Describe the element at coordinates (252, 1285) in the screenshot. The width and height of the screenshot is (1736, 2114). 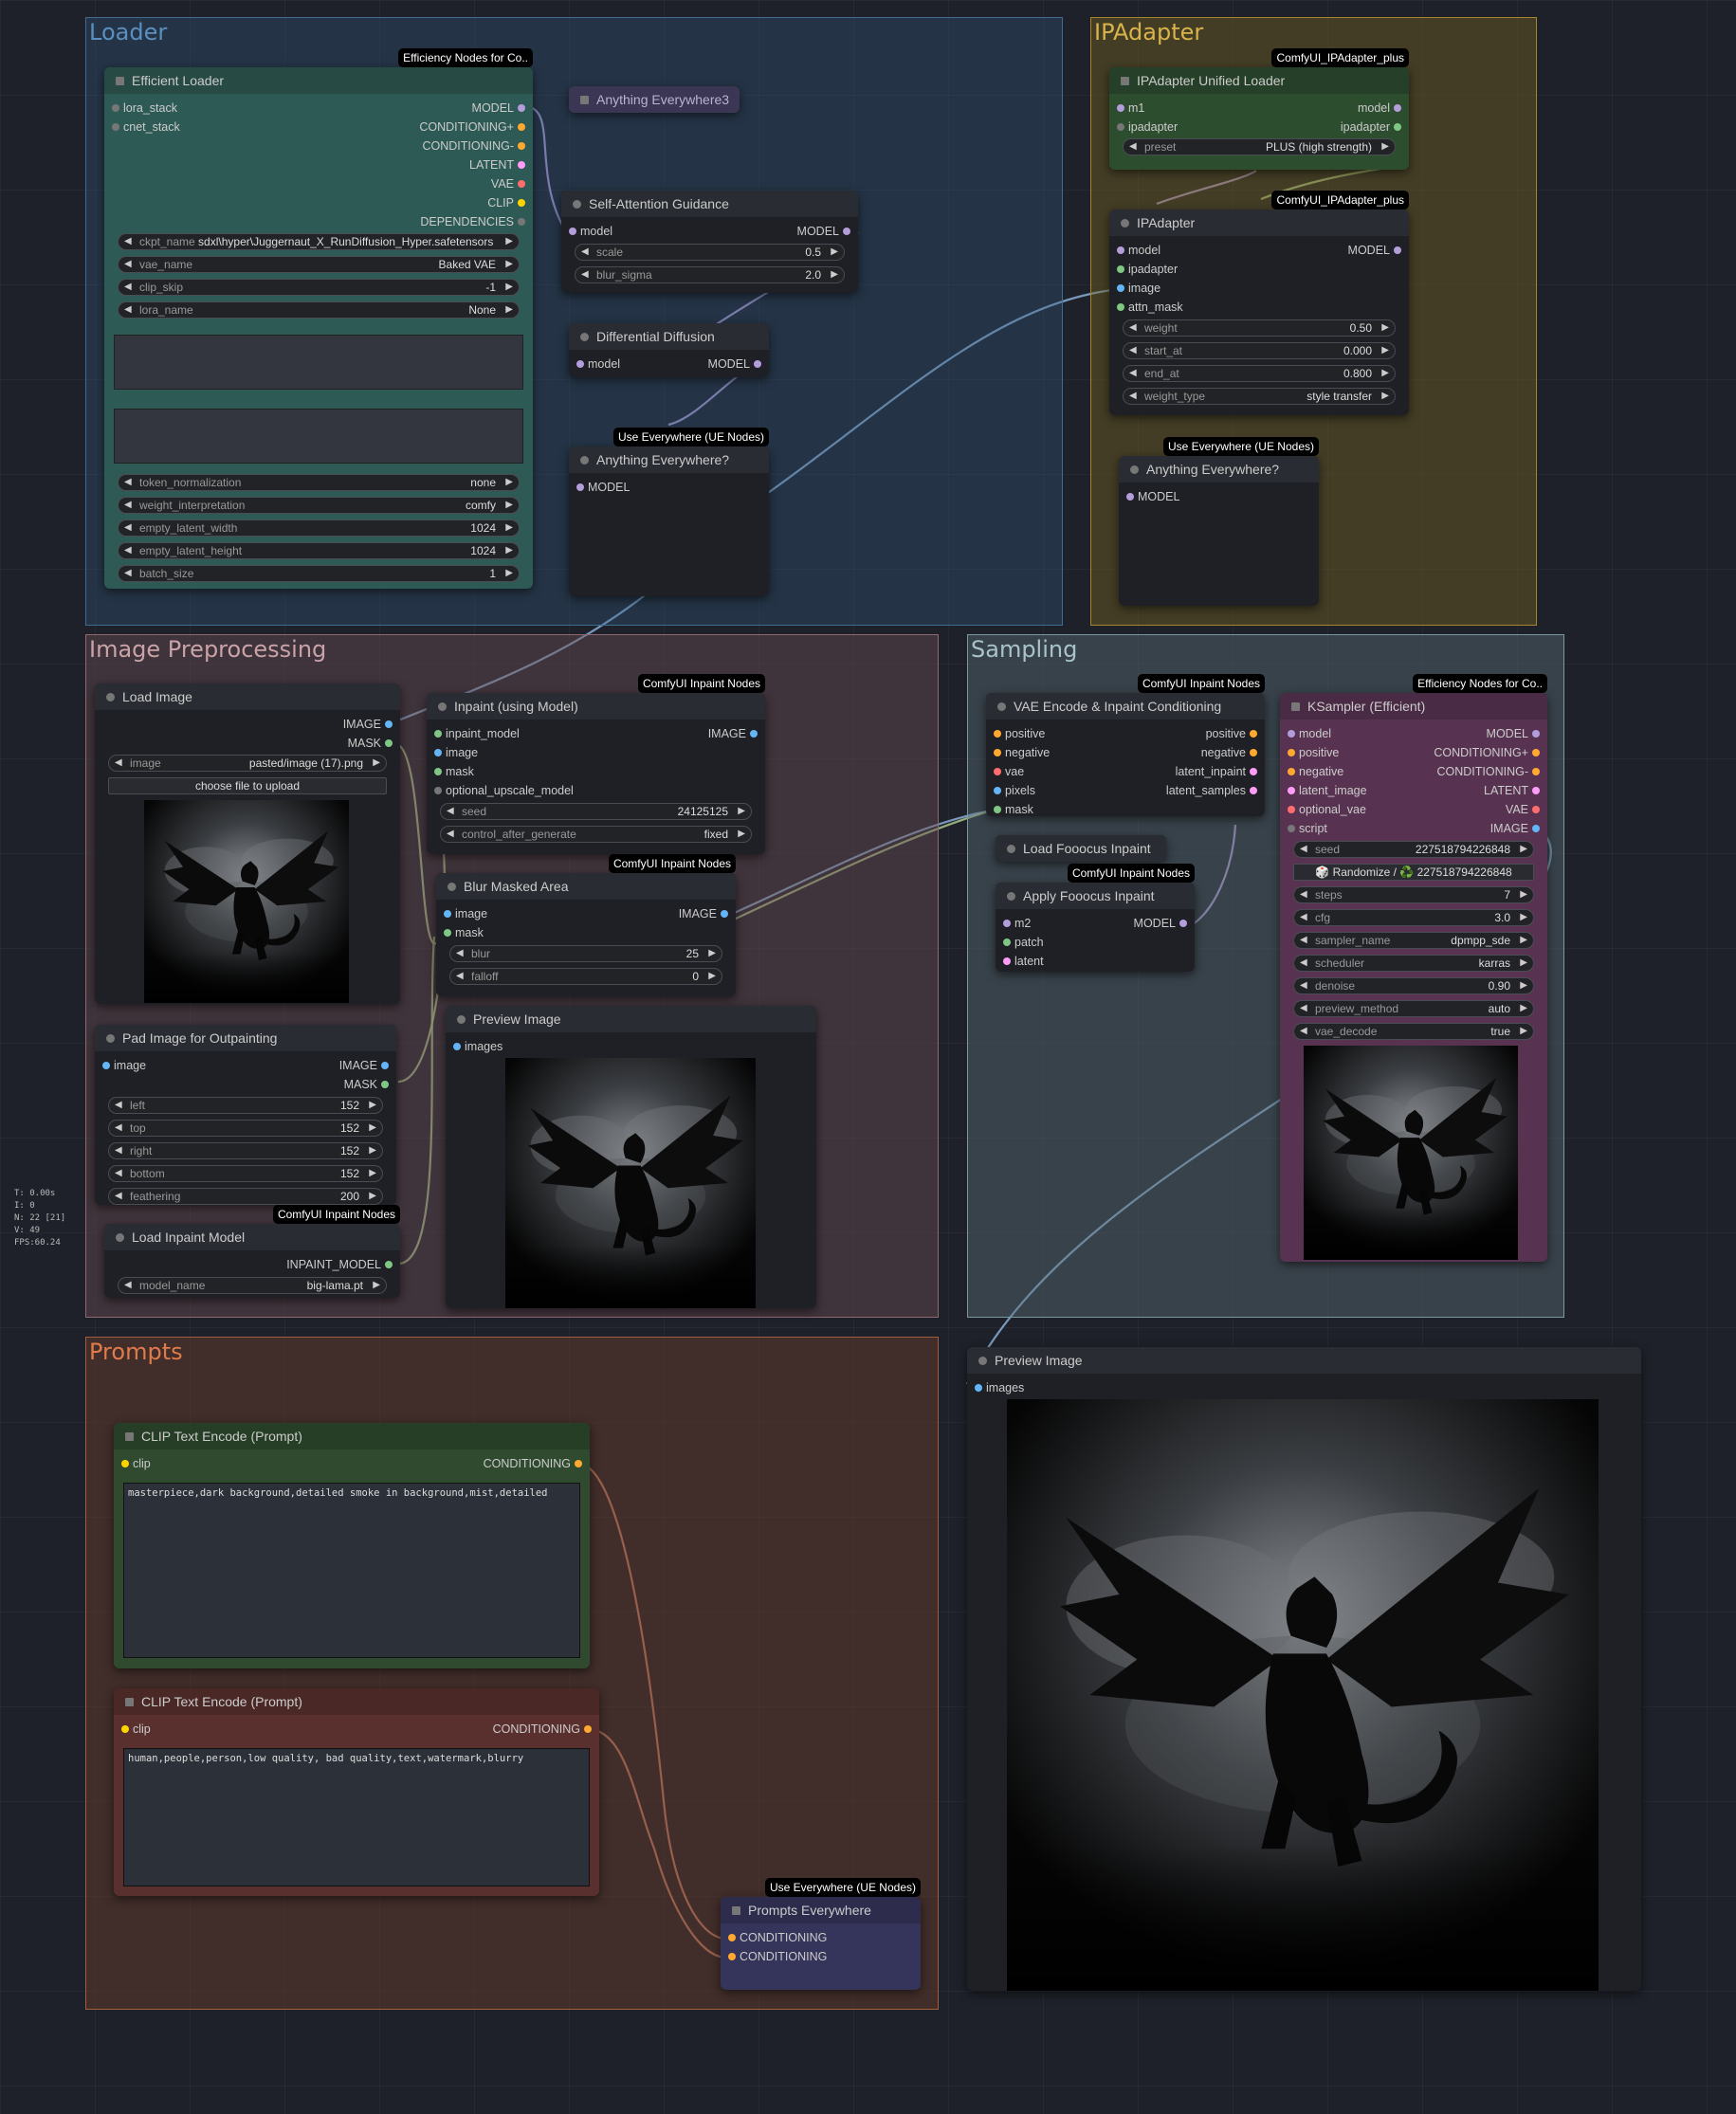
I see `model-name-widget: model_name big-lama.pt` at that location.